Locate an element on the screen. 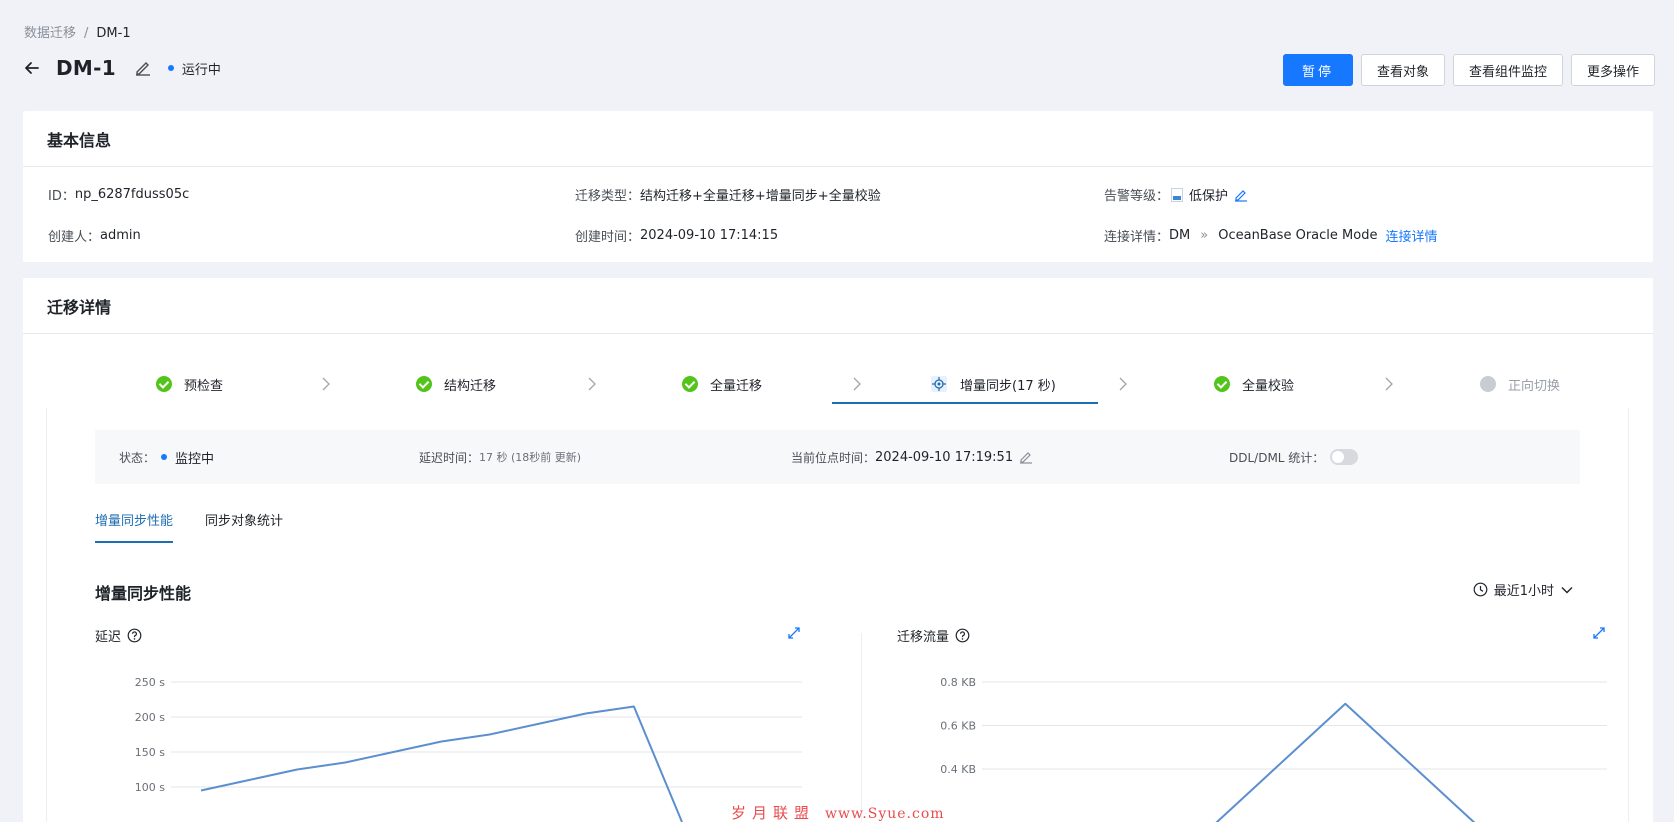 The height and width of the screenshot is (822, 1674). id-value: np_6287fduss05c is located at coordinates (132, 194).